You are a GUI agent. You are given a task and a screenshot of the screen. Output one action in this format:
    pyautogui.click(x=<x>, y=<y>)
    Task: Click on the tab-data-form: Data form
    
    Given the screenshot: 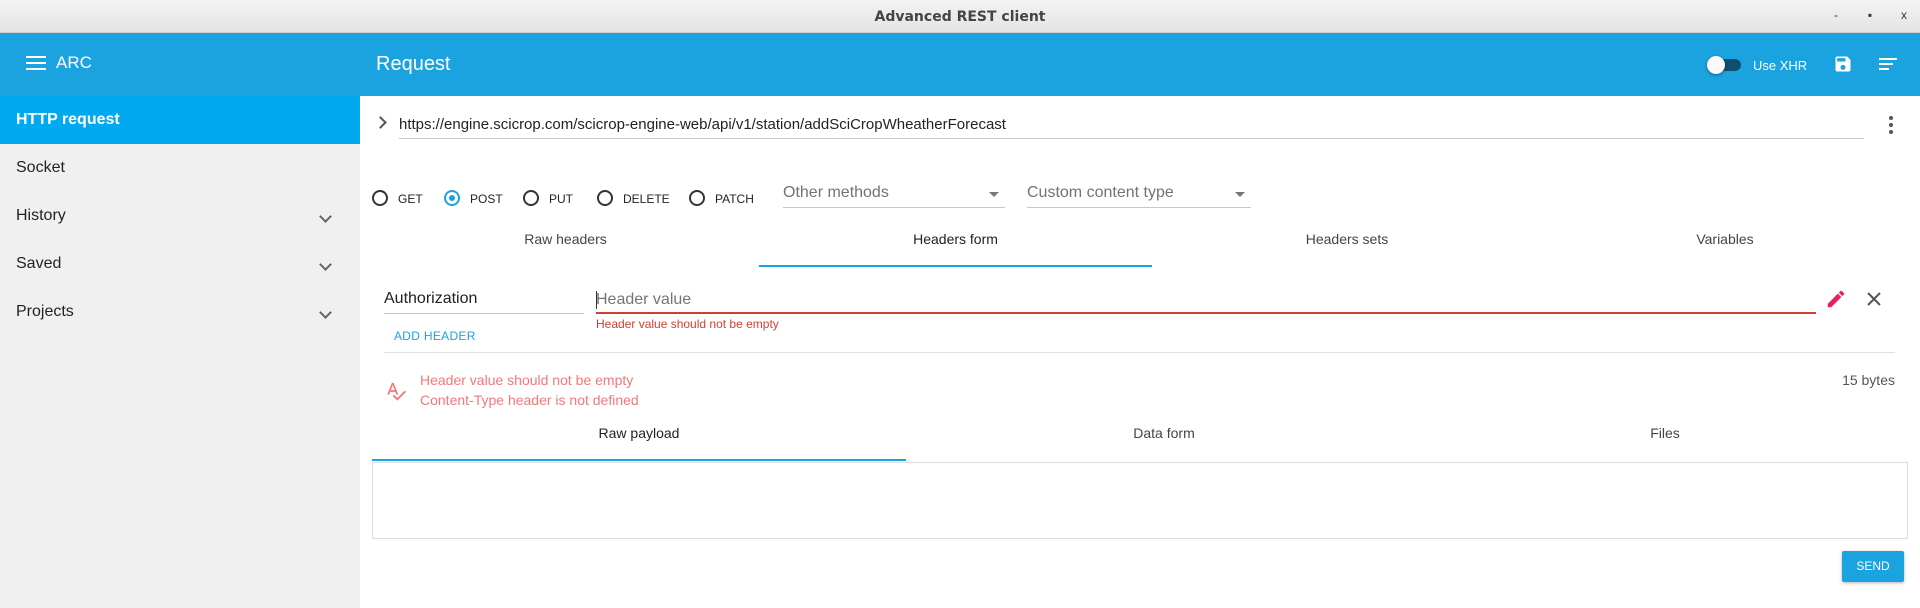 What is the action you would take?
    pyautogui.click(x=1164, y=437)
    